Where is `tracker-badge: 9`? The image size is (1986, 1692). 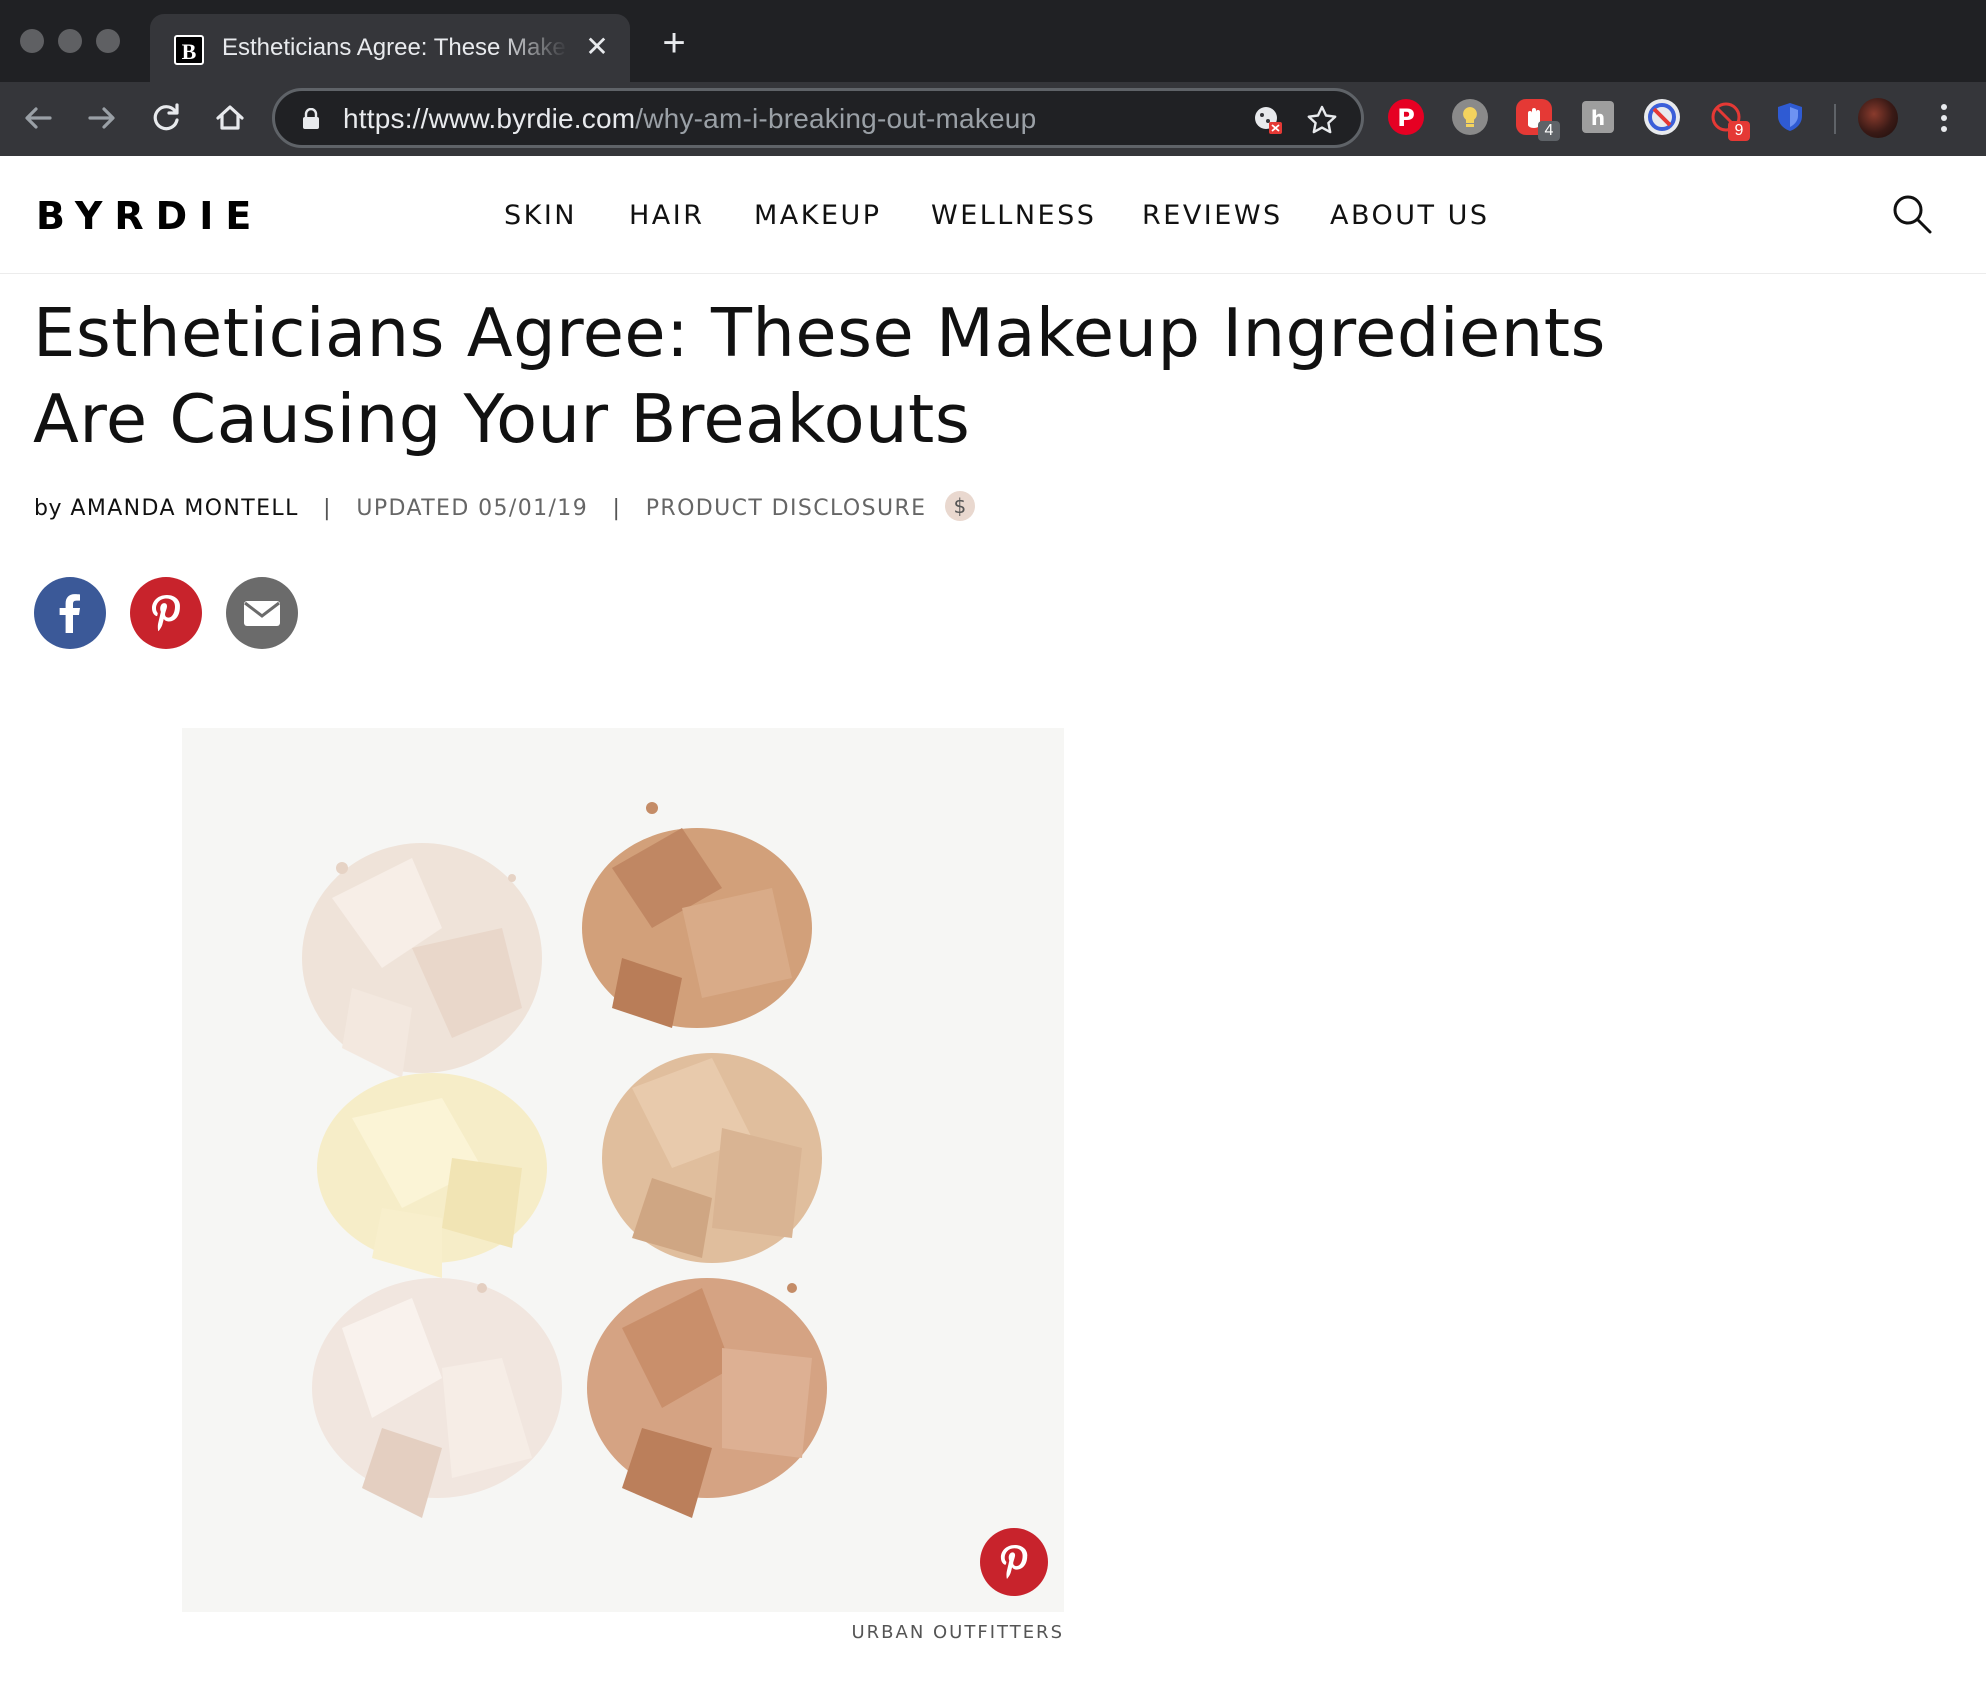
tracker-badge: 9 is located at coordinates (1739, 131).